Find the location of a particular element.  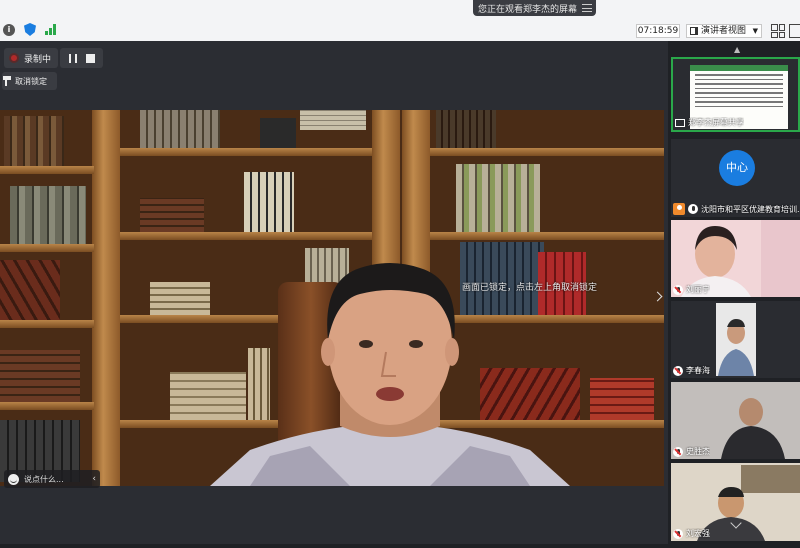

banner-text: 您正在观看郑李杰的屏幕 is located at coordinates (528, 9).